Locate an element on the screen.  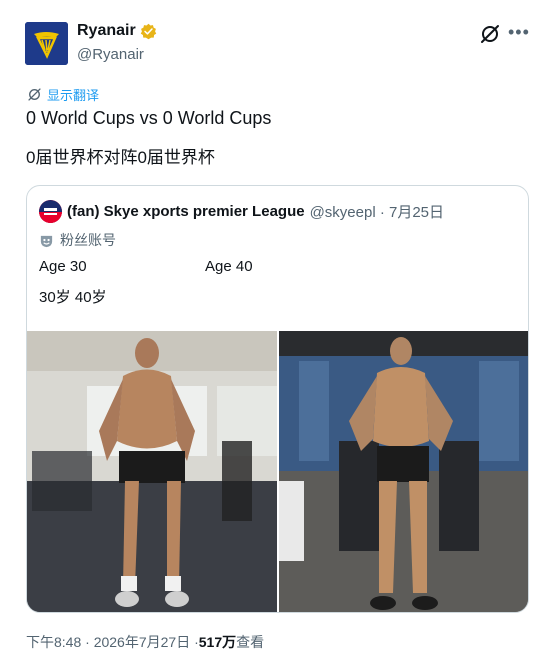
views-label: 查看 is located at coordinates (250, 642).